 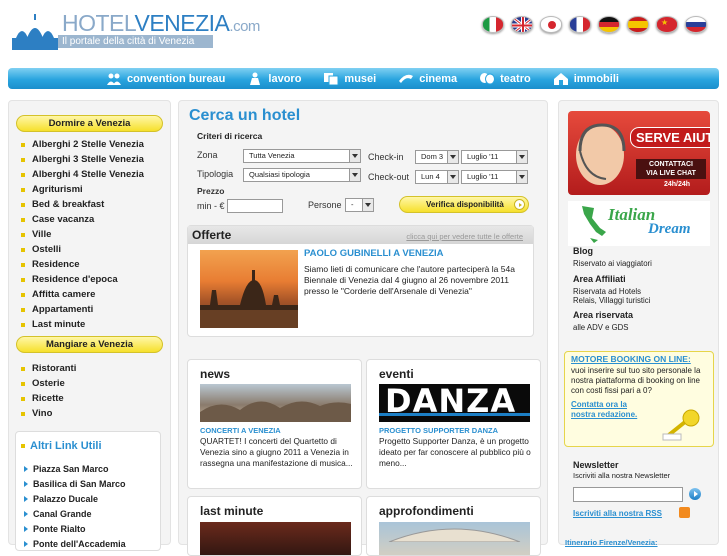 What do you see at coordinates (274, 78) in the screenshot?
I see `nav-lavoro: lavoro` at bounding box center [274, 78].